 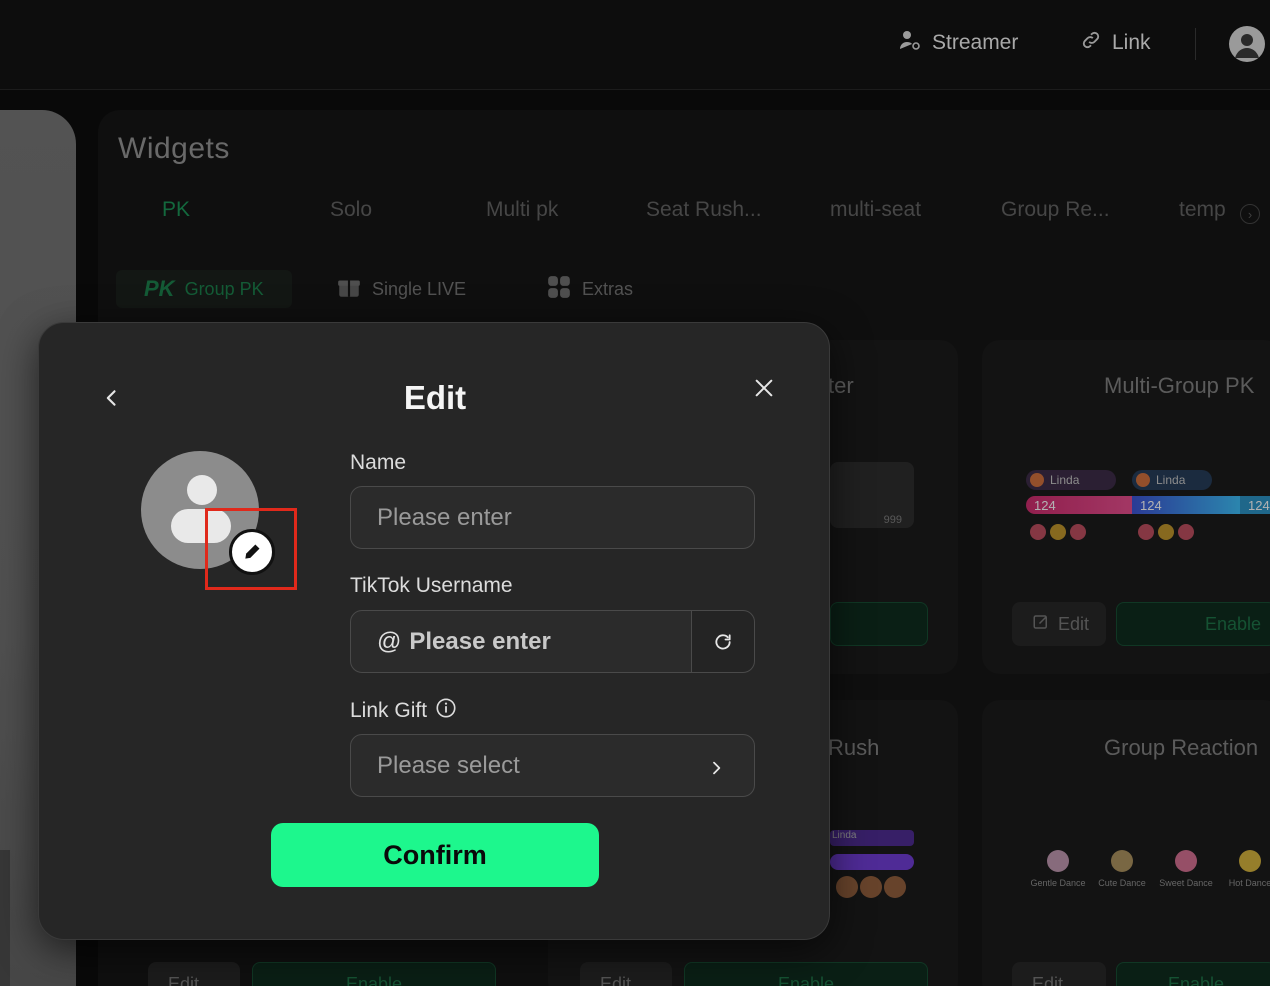 I want to click on name-input, so click(x=565, y=517).